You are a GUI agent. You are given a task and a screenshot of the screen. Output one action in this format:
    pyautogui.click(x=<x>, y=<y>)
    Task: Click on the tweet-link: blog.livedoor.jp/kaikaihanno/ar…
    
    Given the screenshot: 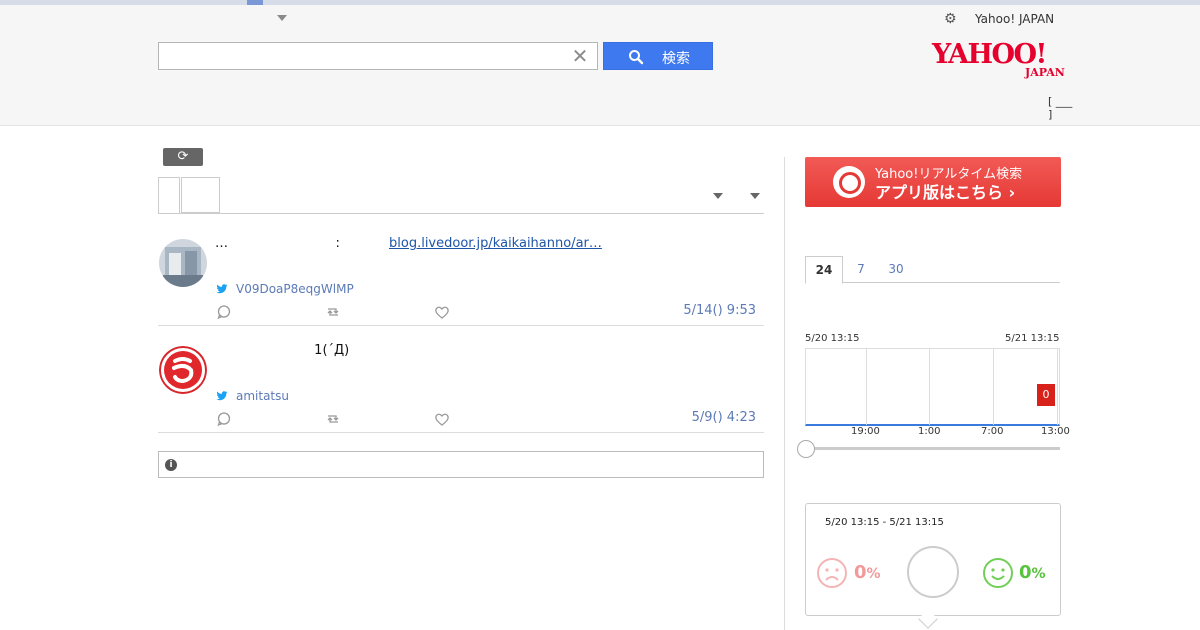 What is the action you would take?
    pyautogui.click(x=495, y=243)
    